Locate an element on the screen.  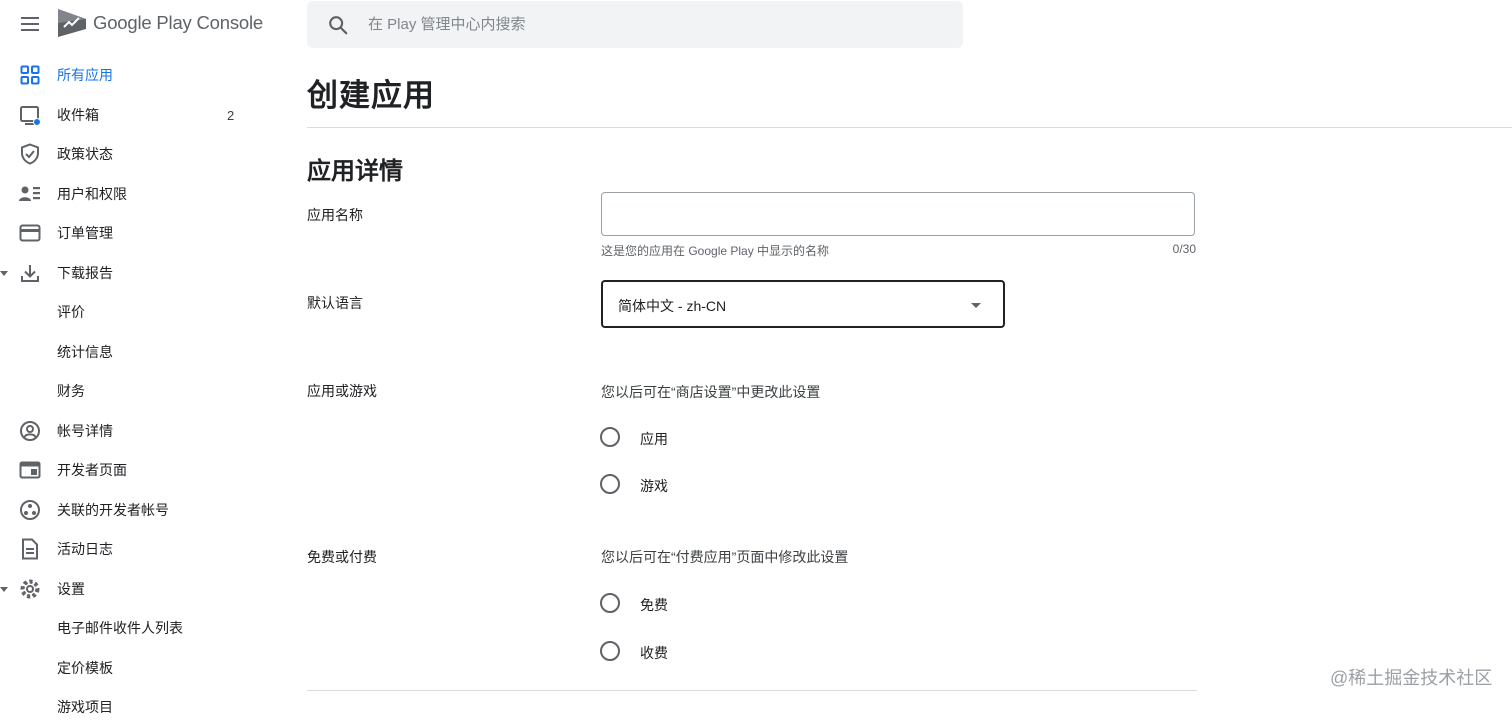
web-page-icon is located at coordinates (30, 470).